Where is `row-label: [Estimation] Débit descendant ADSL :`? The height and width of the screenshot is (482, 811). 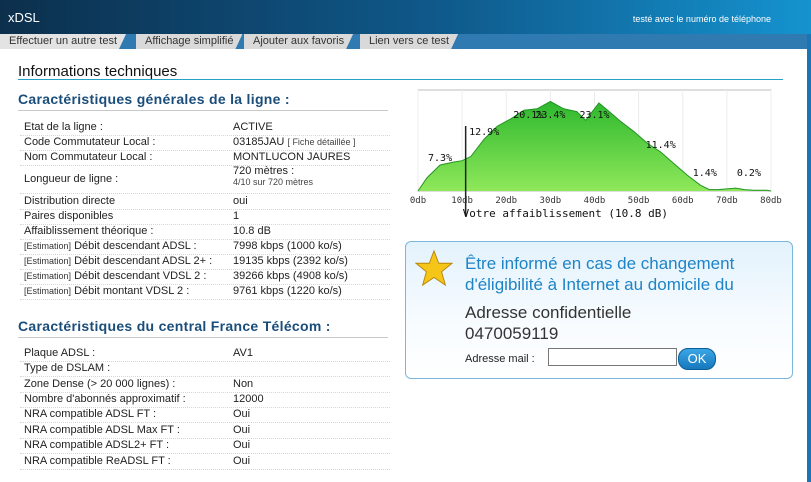 row-label: [Estimation] Débit descendant ADSL : is located at coordinates (110, 246).